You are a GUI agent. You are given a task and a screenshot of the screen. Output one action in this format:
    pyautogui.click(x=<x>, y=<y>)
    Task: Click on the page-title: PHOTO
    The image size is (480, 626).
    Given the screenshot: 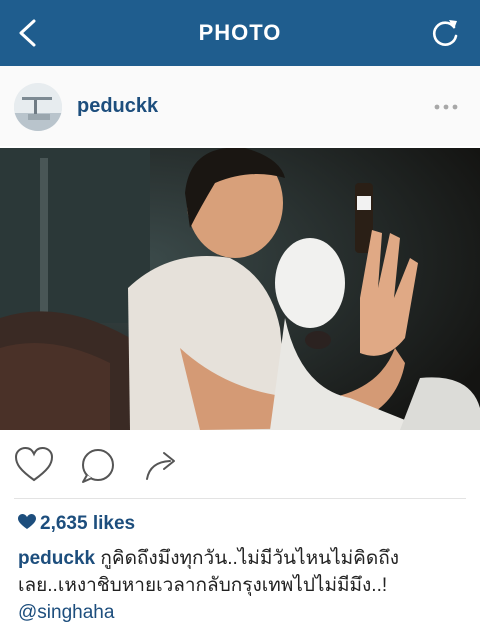 What is the action you would take?
    pyautogui.click(x=240, y=32)
    